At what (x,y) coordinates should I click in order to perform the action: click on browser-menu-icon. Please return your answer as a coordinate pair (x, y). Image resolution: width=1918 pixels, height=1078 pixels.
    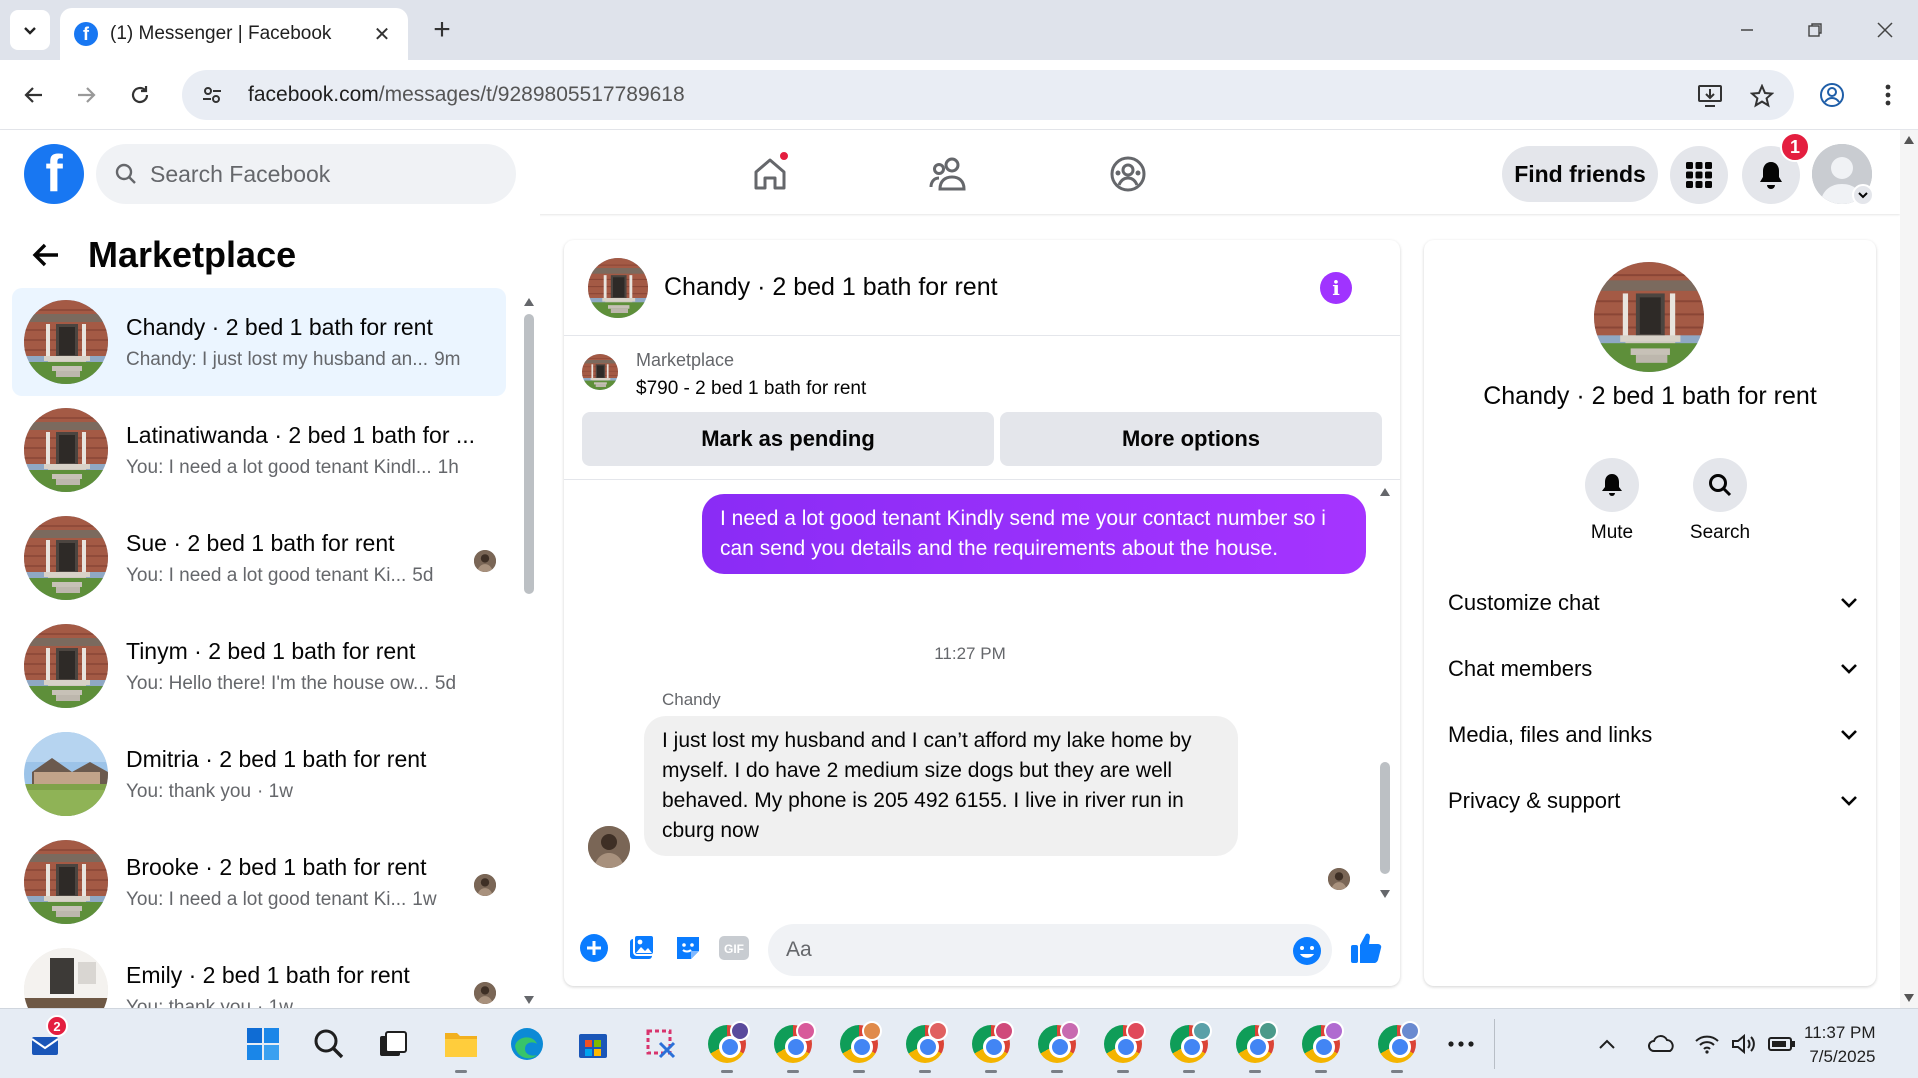
    Looking at the image, I should click on (1888, 95).